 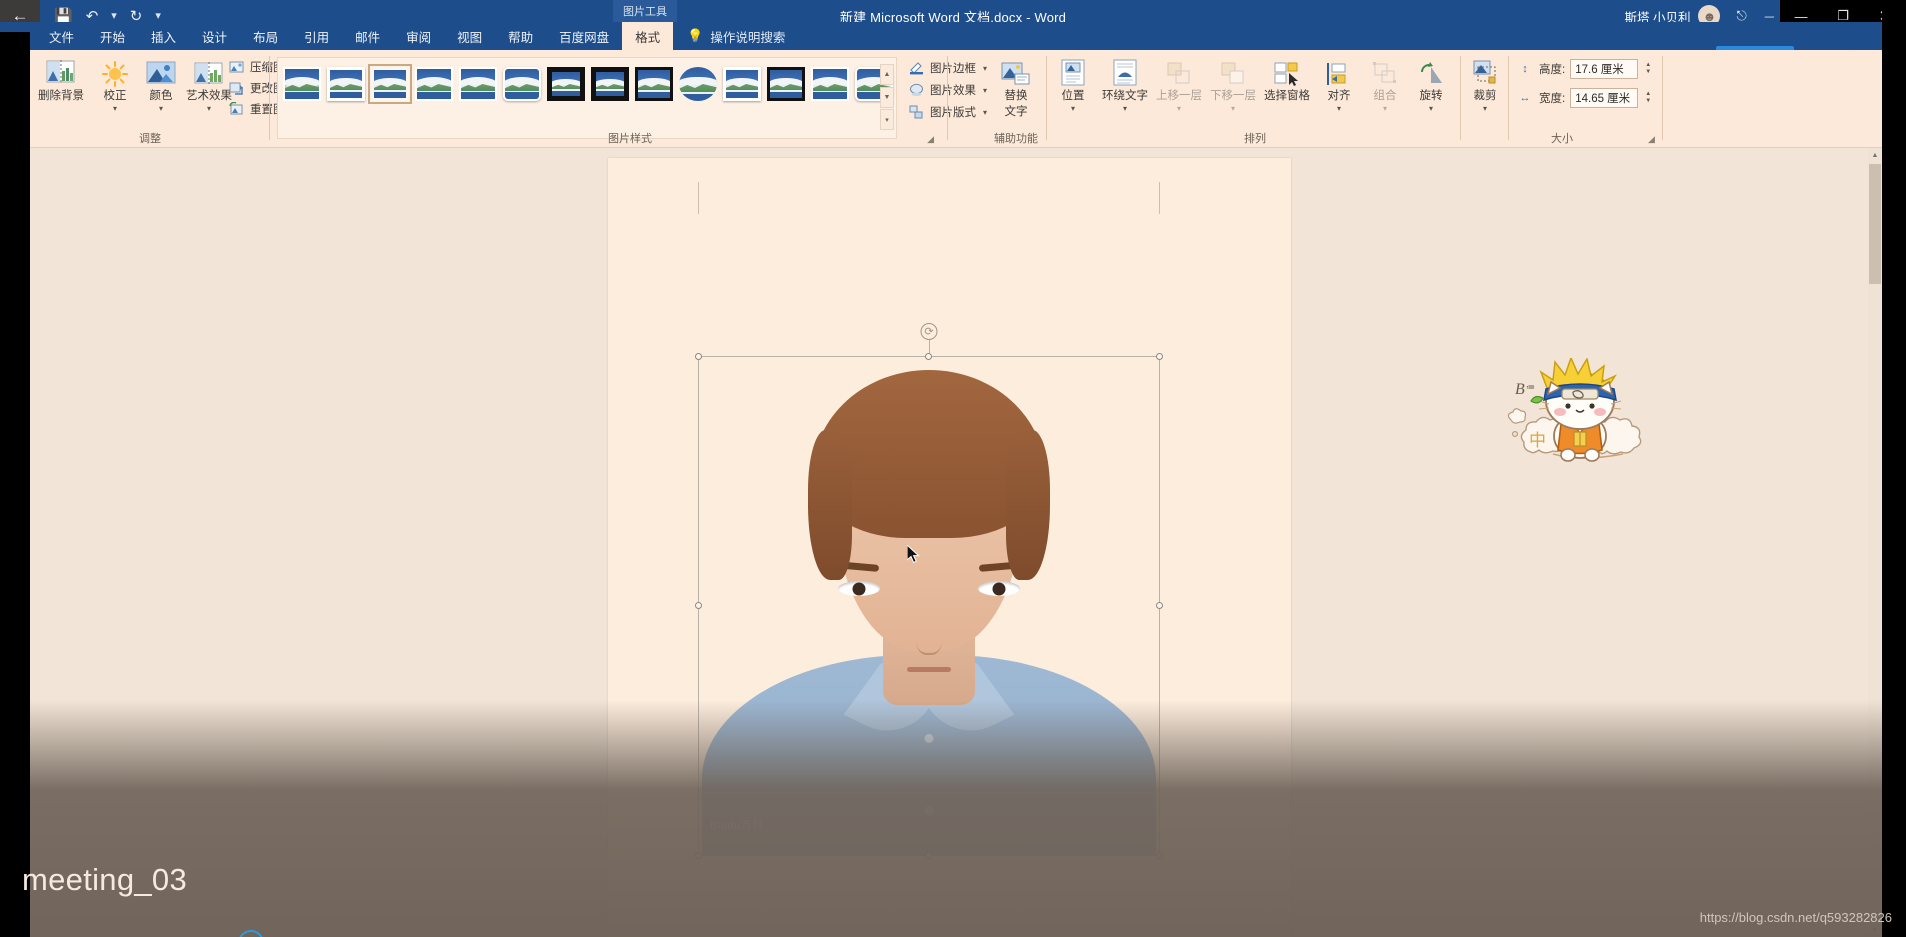 I want to click on gallery-more-icon: ▾, so click(x=887, y=119).